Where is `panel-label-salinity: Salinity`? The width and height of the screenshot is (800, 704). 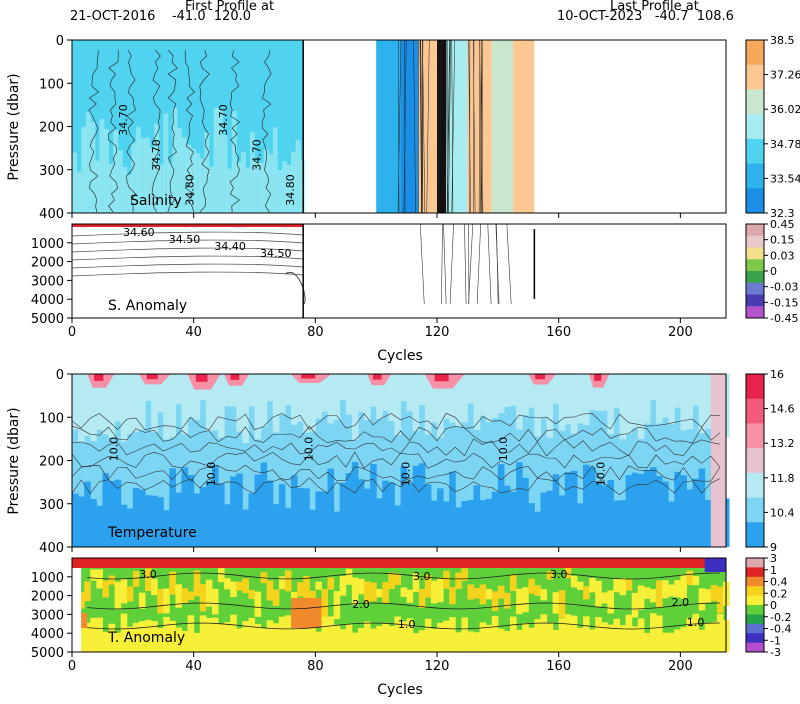 panel-label-salinity: Salinity is located at coordinates (156, 201).